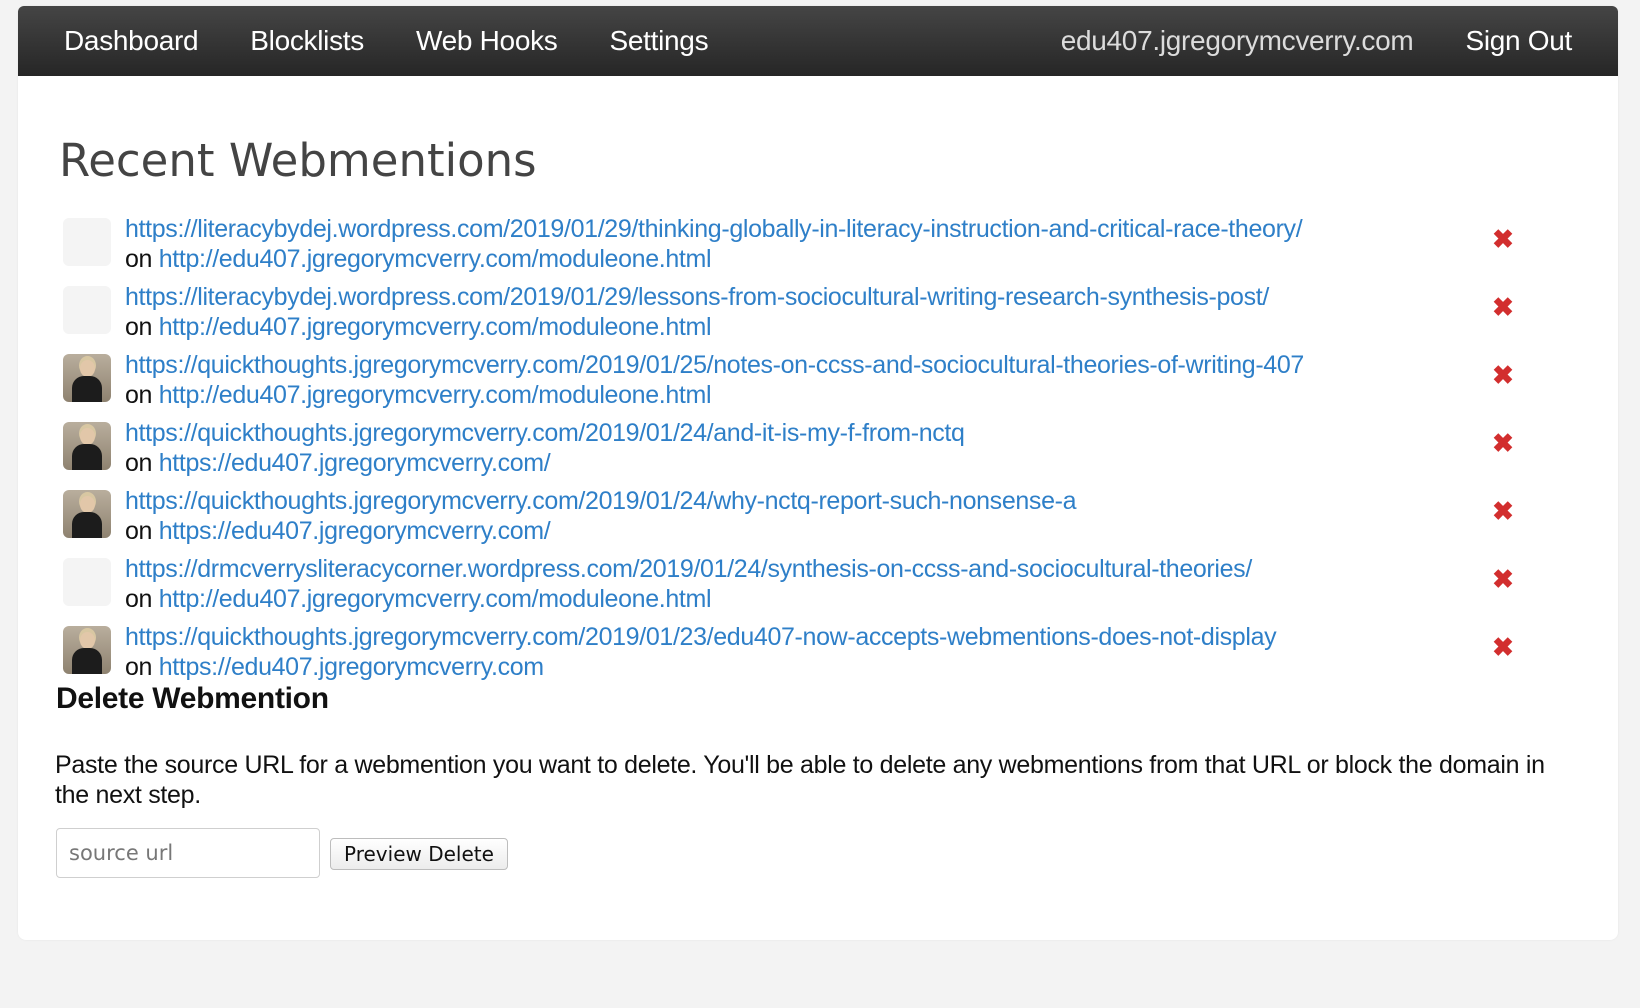  What do you see at coordinates (487, 41) in the screenshot?
I see `nav-webhooks-link: Web Hooks` at bounding box center [487, 41].